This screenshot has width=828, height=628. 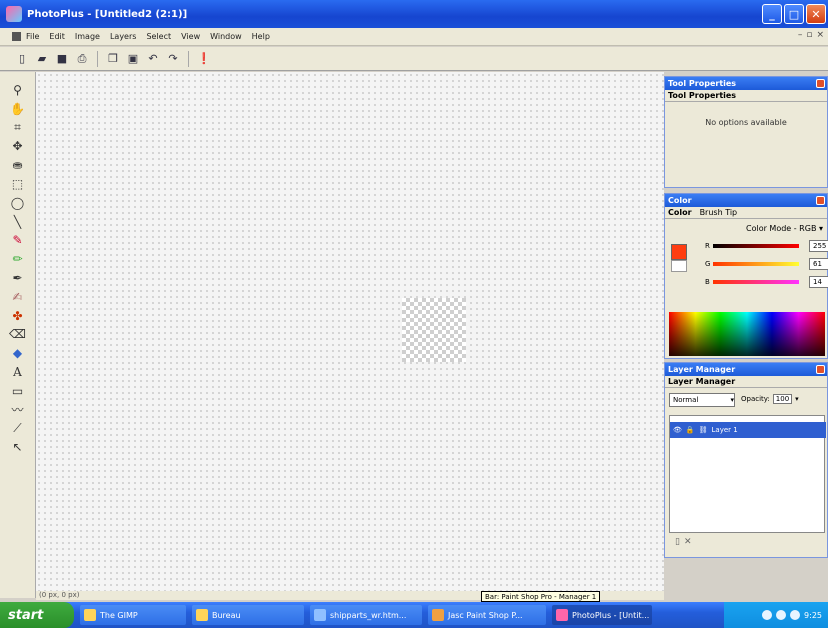 What do you see at coordinates (746, 83) in the screenshot?
I see `panel-title: Tool Properties` at bounding box center [746, 83].